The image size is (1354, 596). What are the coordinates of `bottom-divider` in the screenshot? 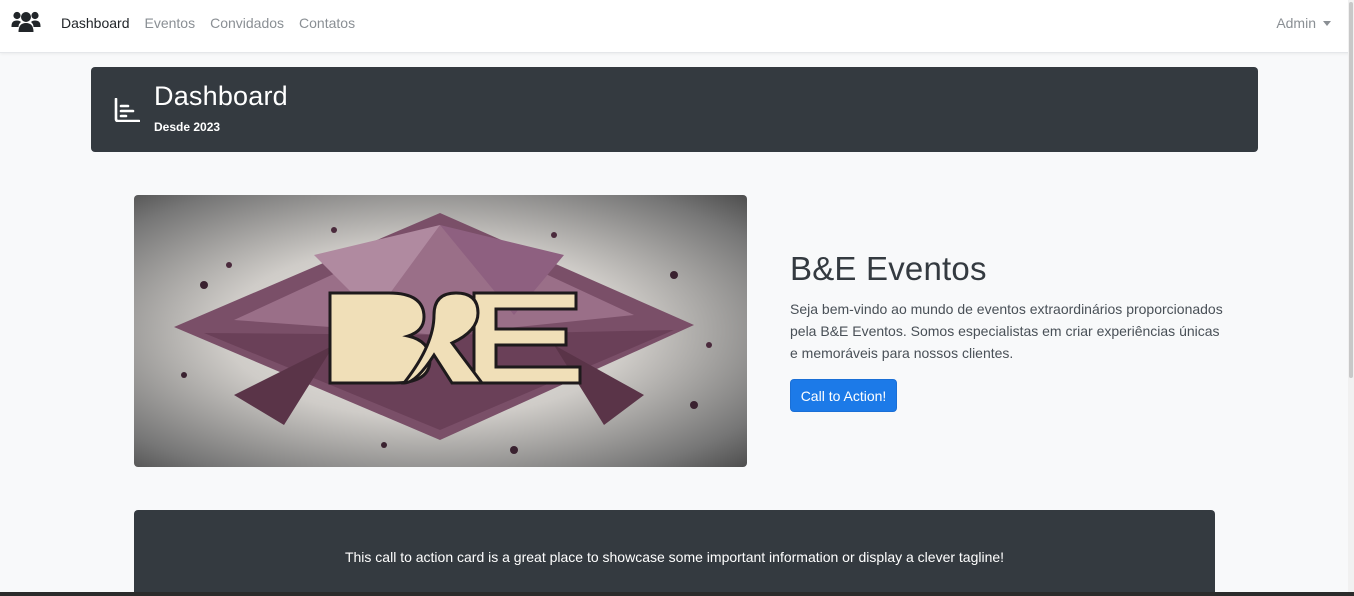 It's located at (677, 594).